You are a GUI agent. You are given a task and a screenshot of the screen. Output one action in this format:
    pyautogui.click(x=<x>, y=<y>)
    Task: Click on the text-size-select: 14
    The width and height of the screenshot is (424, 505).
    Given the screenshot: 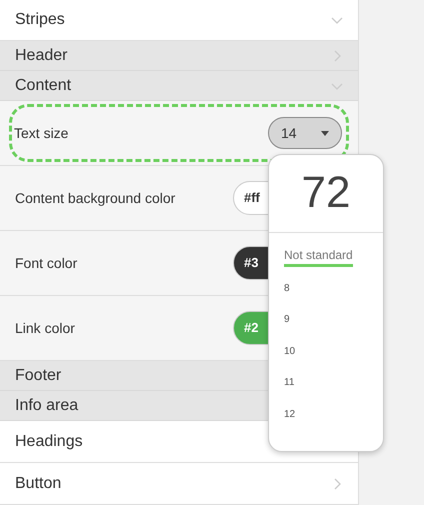 What is the action you would take?
    pyautogui.click(x=305, y=133)
    